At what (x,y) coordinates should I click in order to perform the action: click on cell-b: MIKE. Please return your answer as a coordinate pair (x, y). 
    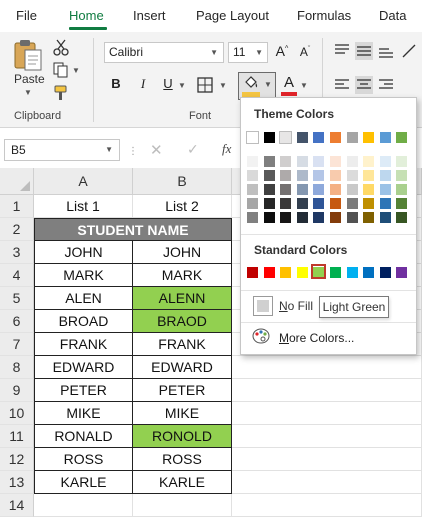
    Looking at the image, I should click on (182, 413).